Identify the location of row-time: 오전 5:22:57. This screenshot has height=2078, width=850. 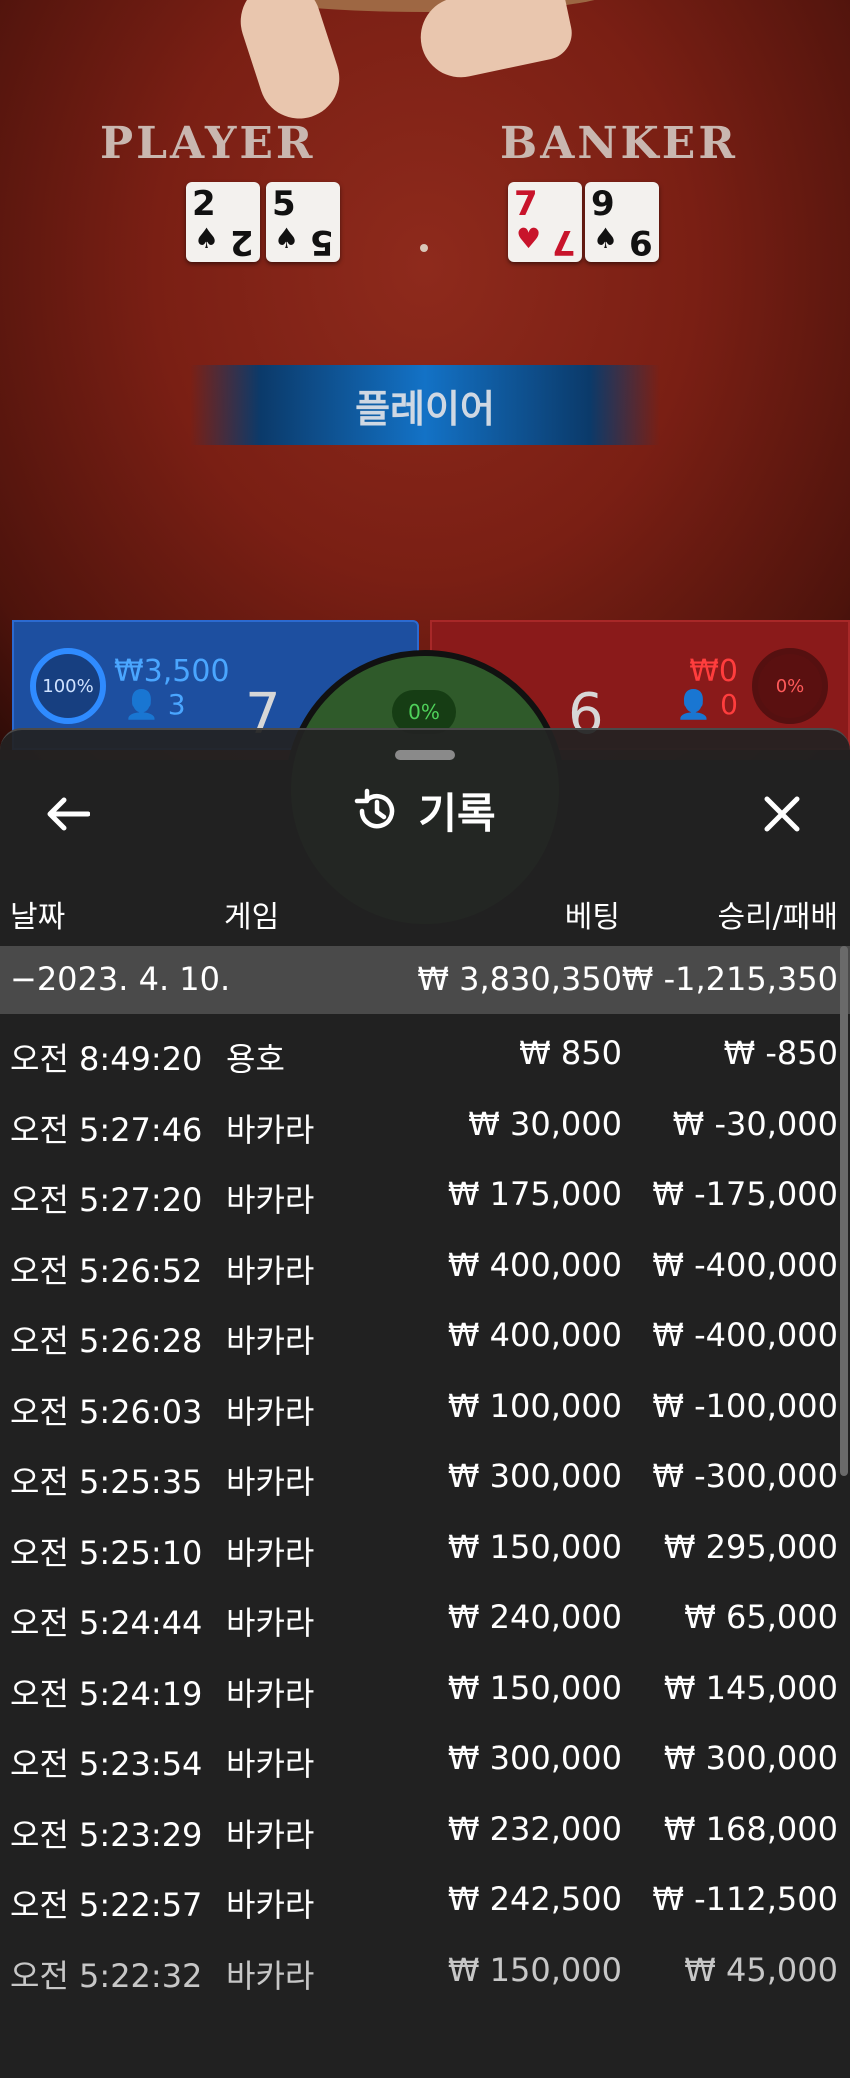
(106, 1905).